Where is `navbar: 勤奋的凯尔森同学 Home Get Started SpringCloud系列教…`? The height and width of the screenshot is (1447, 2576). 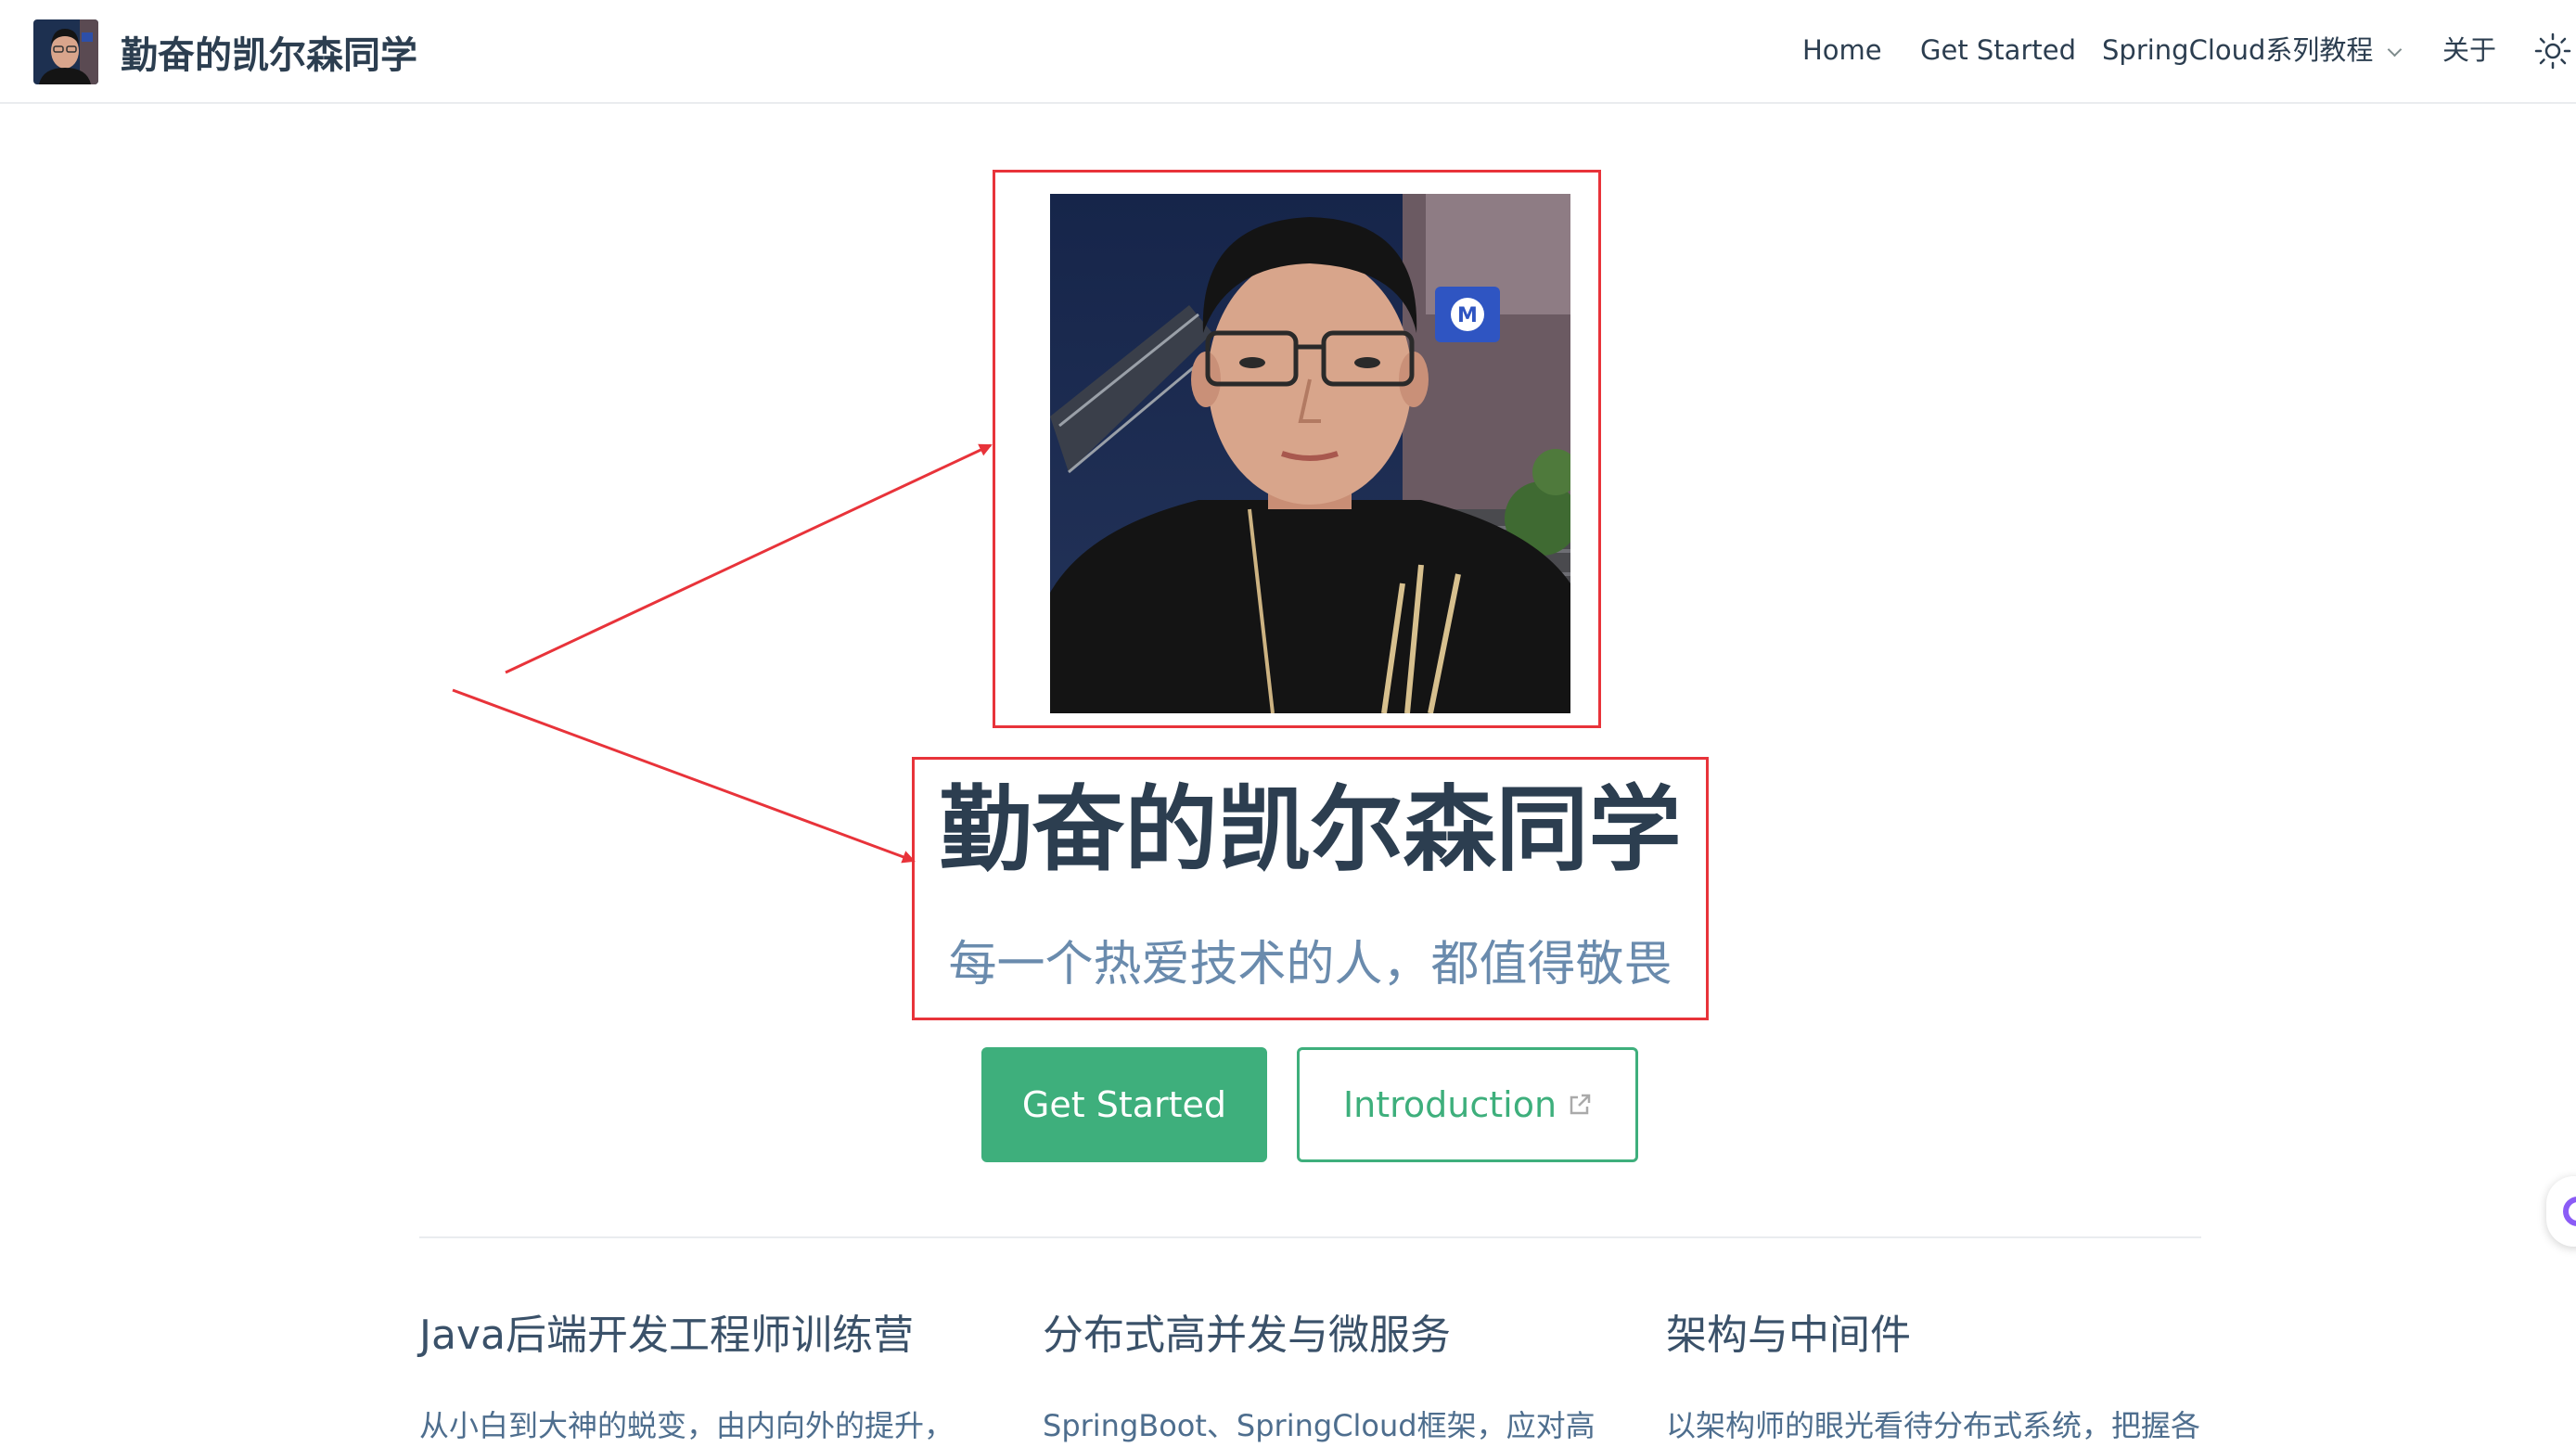 navbar: 勤奋的凯尔森同学 Home Get Started SpringCloud系列教… is located at coordinates (1288, 52).